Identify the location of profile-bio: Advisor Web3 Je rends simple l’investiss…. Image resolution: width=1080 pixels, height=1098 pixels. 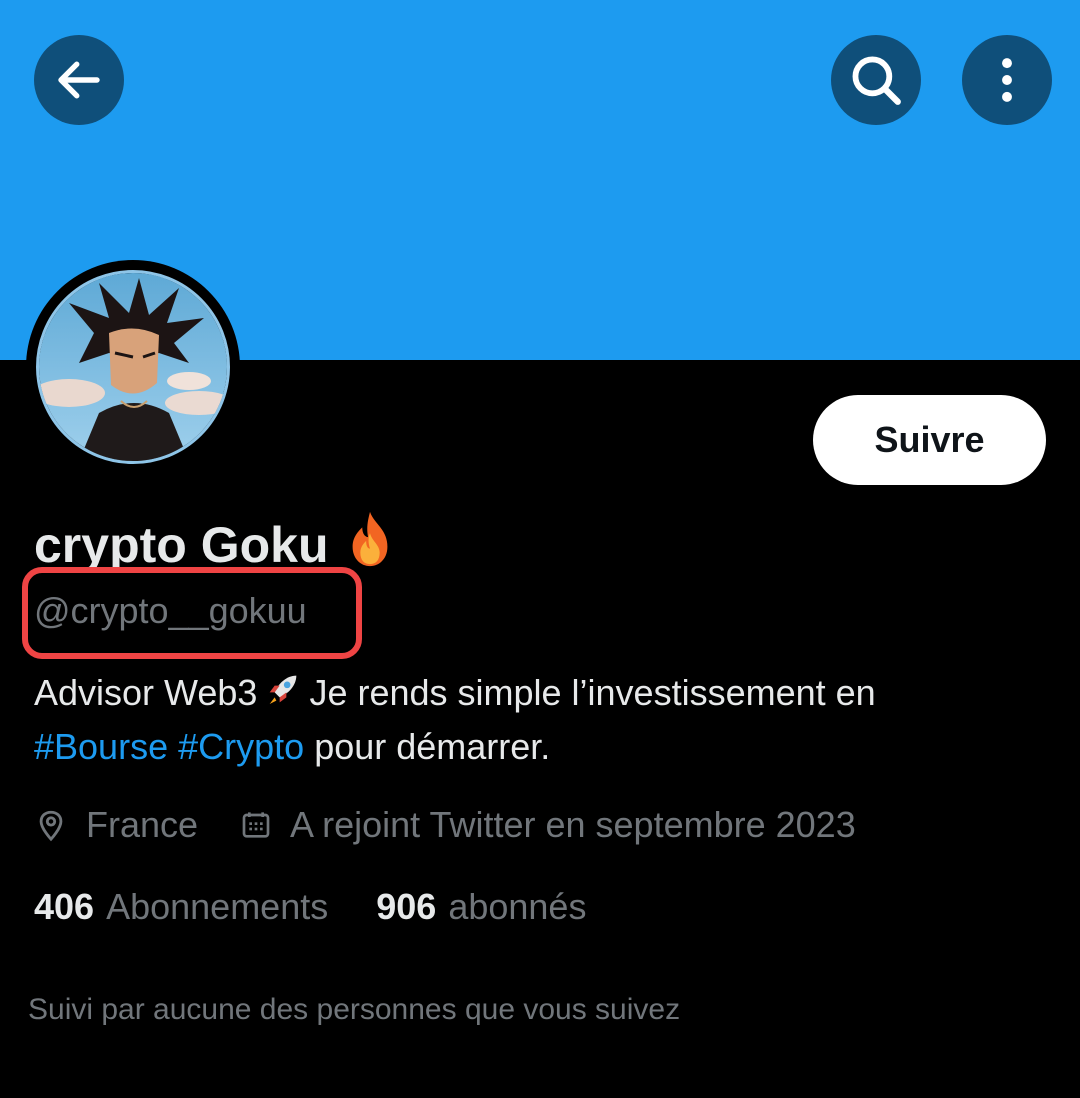
(534, 720).